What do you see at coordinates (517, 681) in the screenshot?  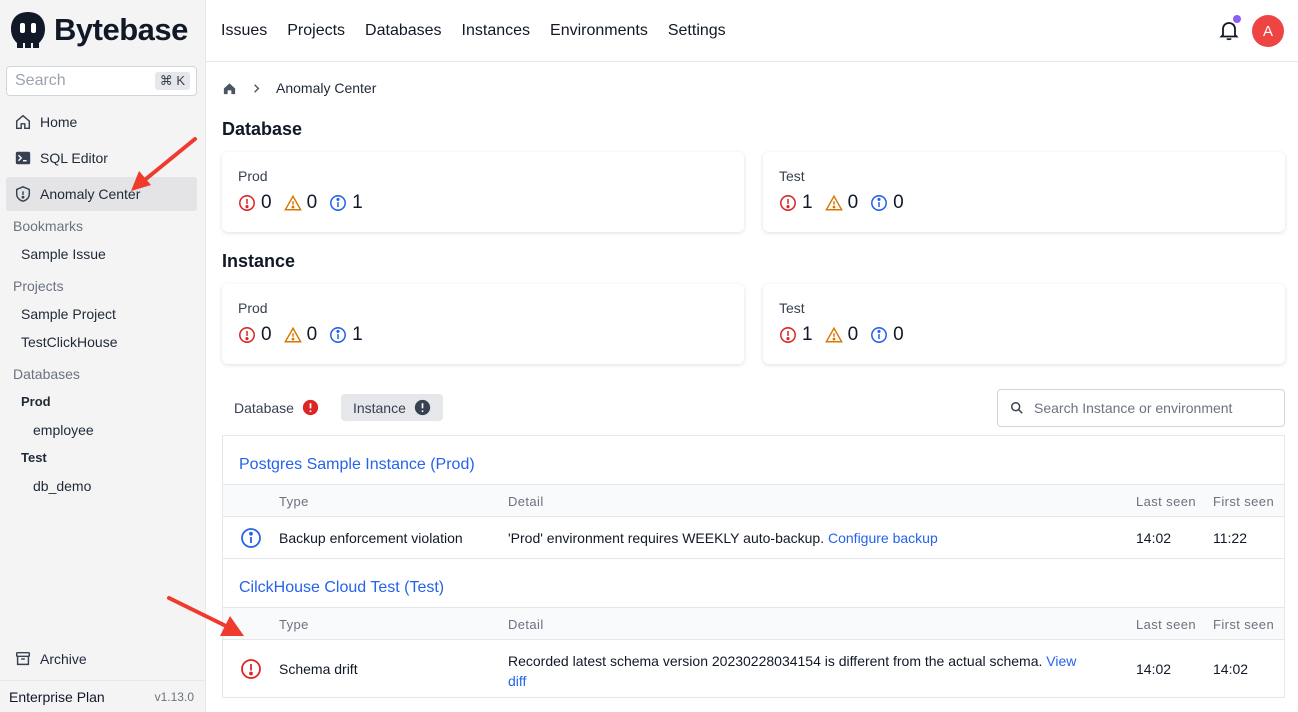 I see `view-diff-link-continued: diff` at bounding box center [517, 681].